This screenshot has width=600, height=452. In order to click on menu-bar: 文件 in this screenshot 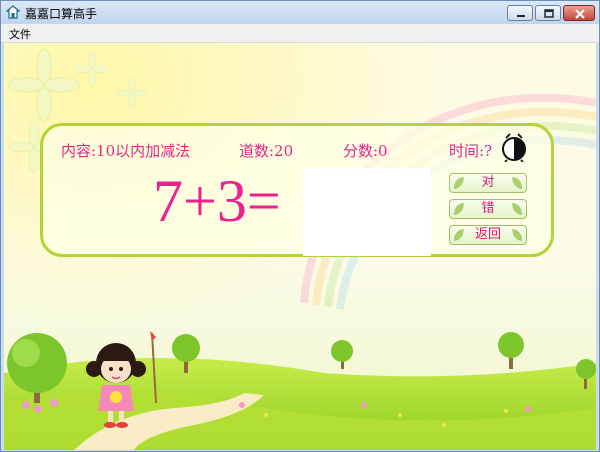, I will do `click(300, 33)`.